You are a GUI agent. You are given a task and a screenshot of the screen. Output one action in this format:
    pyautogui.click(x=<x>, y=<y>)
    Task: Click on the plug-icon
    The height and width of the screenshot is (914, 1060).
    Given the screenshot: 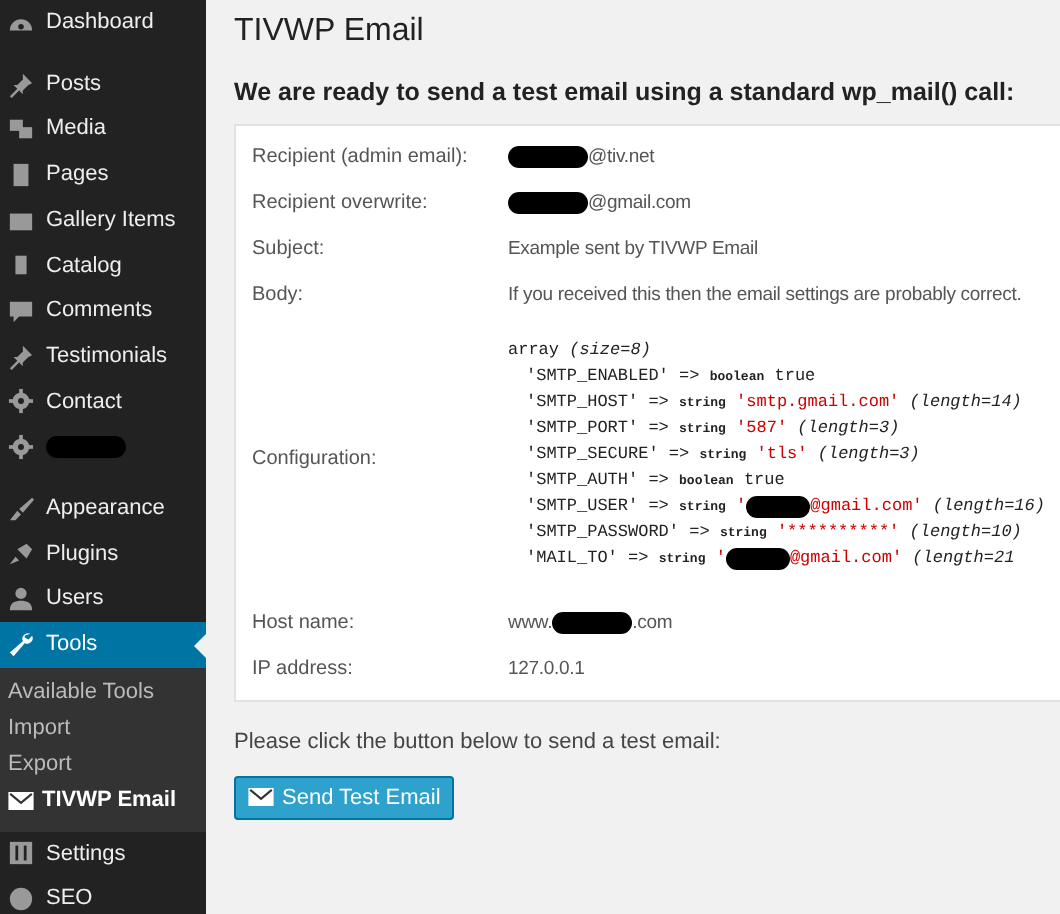 What is the action you would take?
    pyautogui.click(x=21, y=553)
    